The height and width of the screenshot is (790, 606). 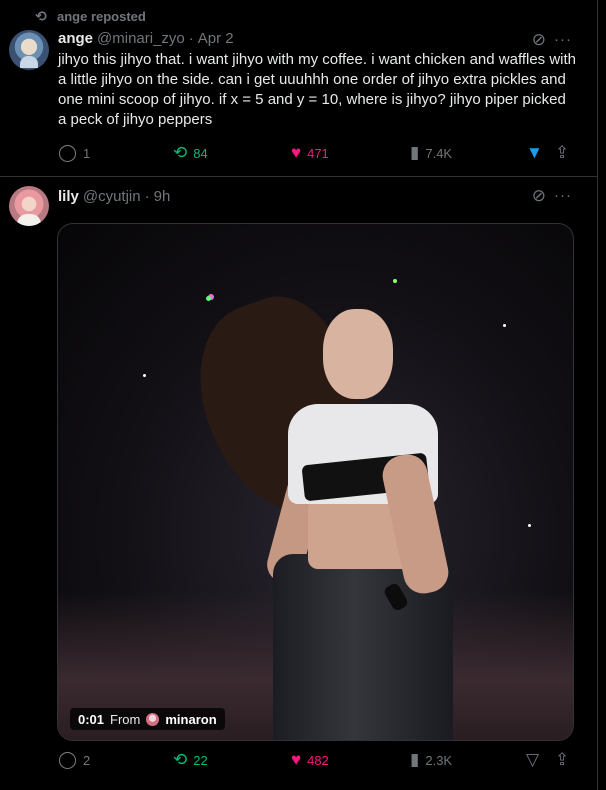 What do you see at coordinates (162, 196) in the screenshot?
I see `timestamp: 9h` at bounding box center [162, 196].